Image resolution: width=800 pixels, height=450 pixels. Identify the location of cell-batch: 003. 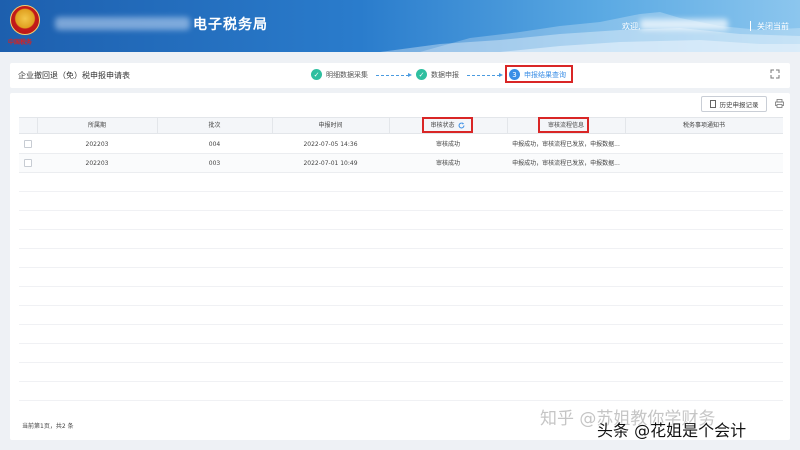
(214, 163).